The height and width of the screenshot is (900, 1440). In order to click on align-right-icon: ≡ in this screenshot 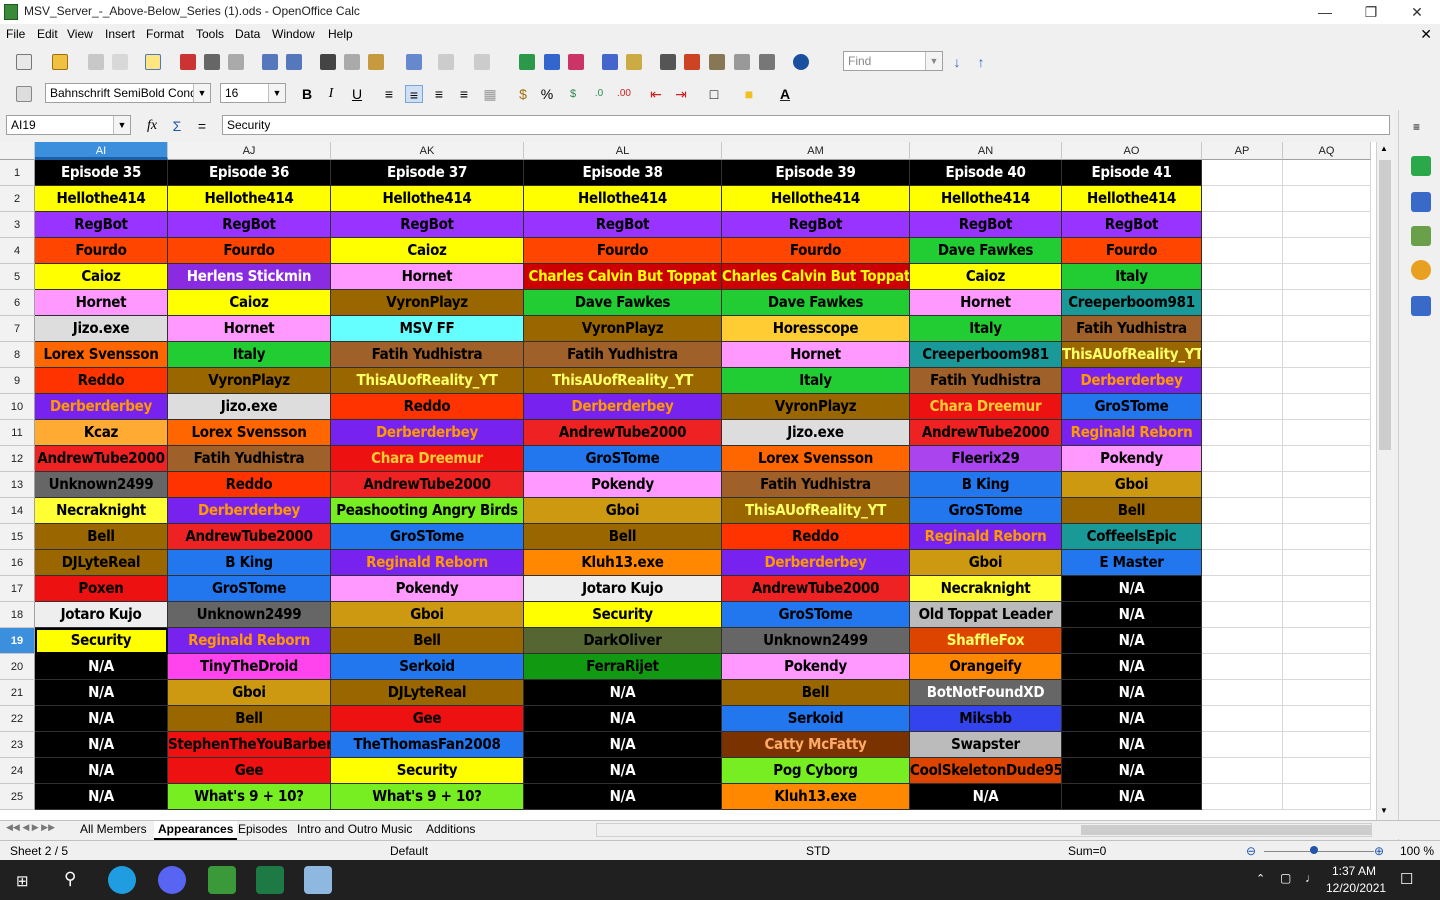, I will do `click(439, 94)`.